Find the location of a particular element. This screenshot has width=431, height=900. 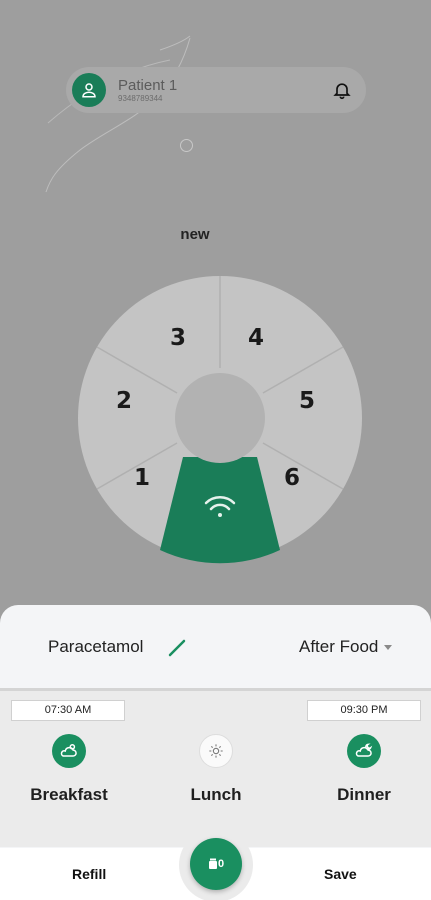

dial-slot-4: 4 is located at coordinates (256, 338).